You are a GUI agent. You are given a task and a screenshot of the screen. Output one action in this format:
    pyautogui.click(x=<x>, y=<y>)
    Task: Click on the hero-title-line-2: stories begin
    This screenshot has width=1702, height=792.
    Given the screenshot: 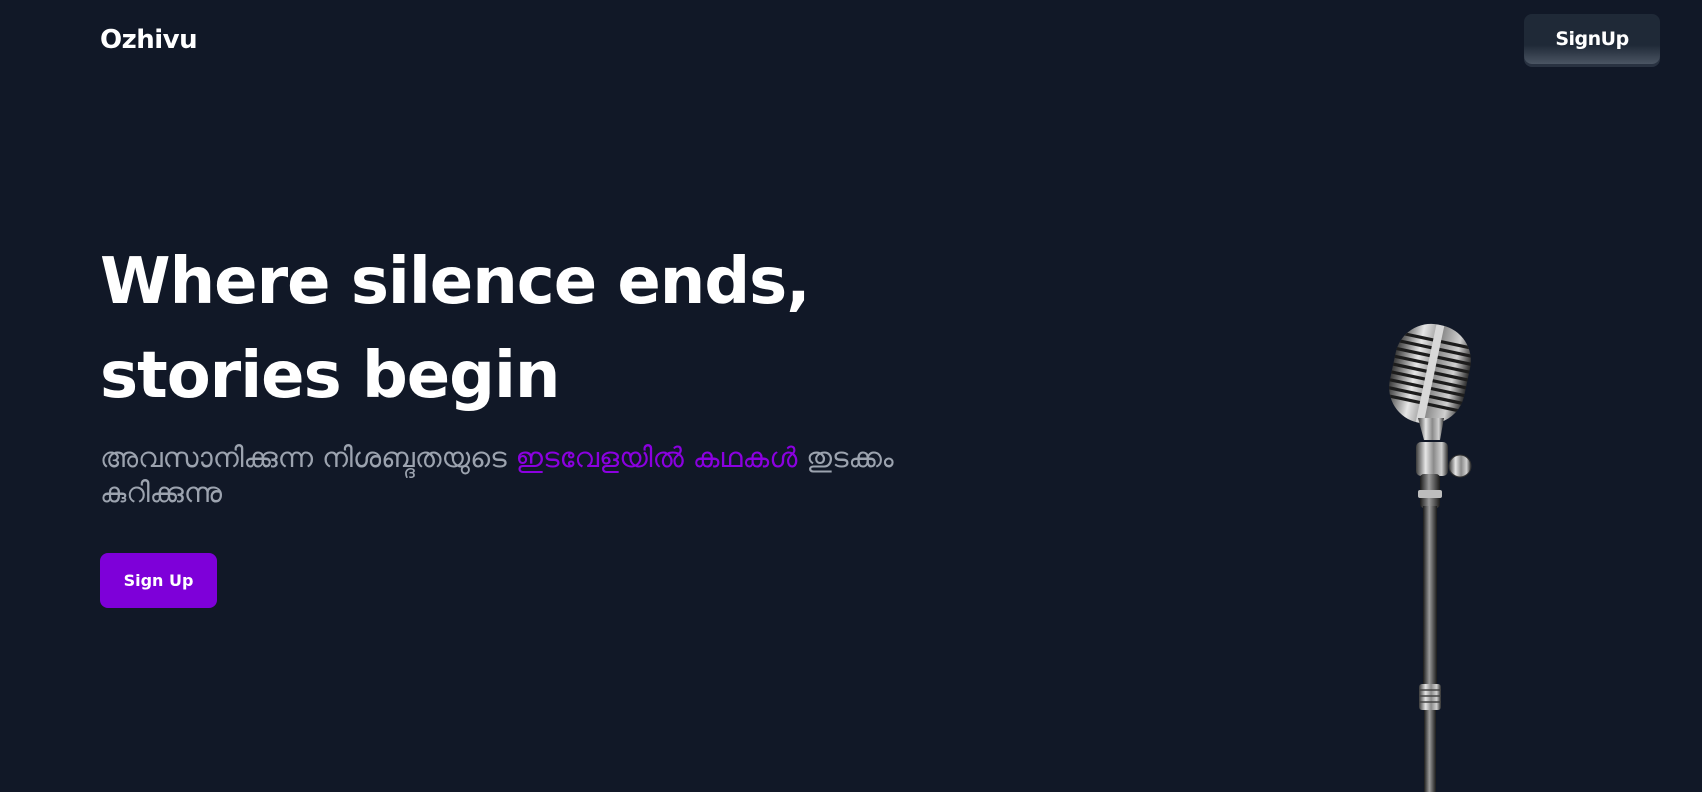 What is the action you would take?
    pyautogui.click(x=330, y=376)
    